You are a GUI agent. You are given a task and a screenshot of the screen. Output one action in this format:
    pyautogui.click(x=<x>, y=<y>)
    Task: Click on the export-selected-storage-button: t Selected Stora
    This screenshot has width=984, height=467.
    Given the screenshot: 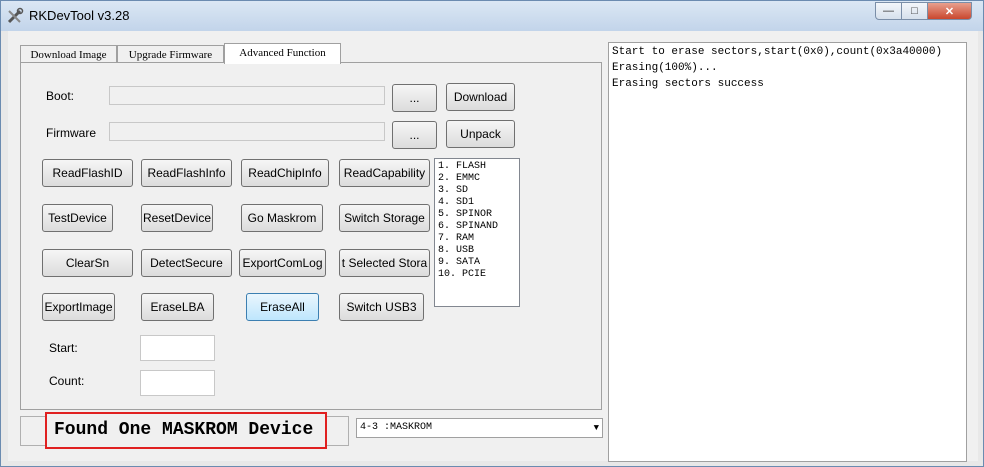 What is the action you would take?
    pyautogui.click(x=384, y=263)
    